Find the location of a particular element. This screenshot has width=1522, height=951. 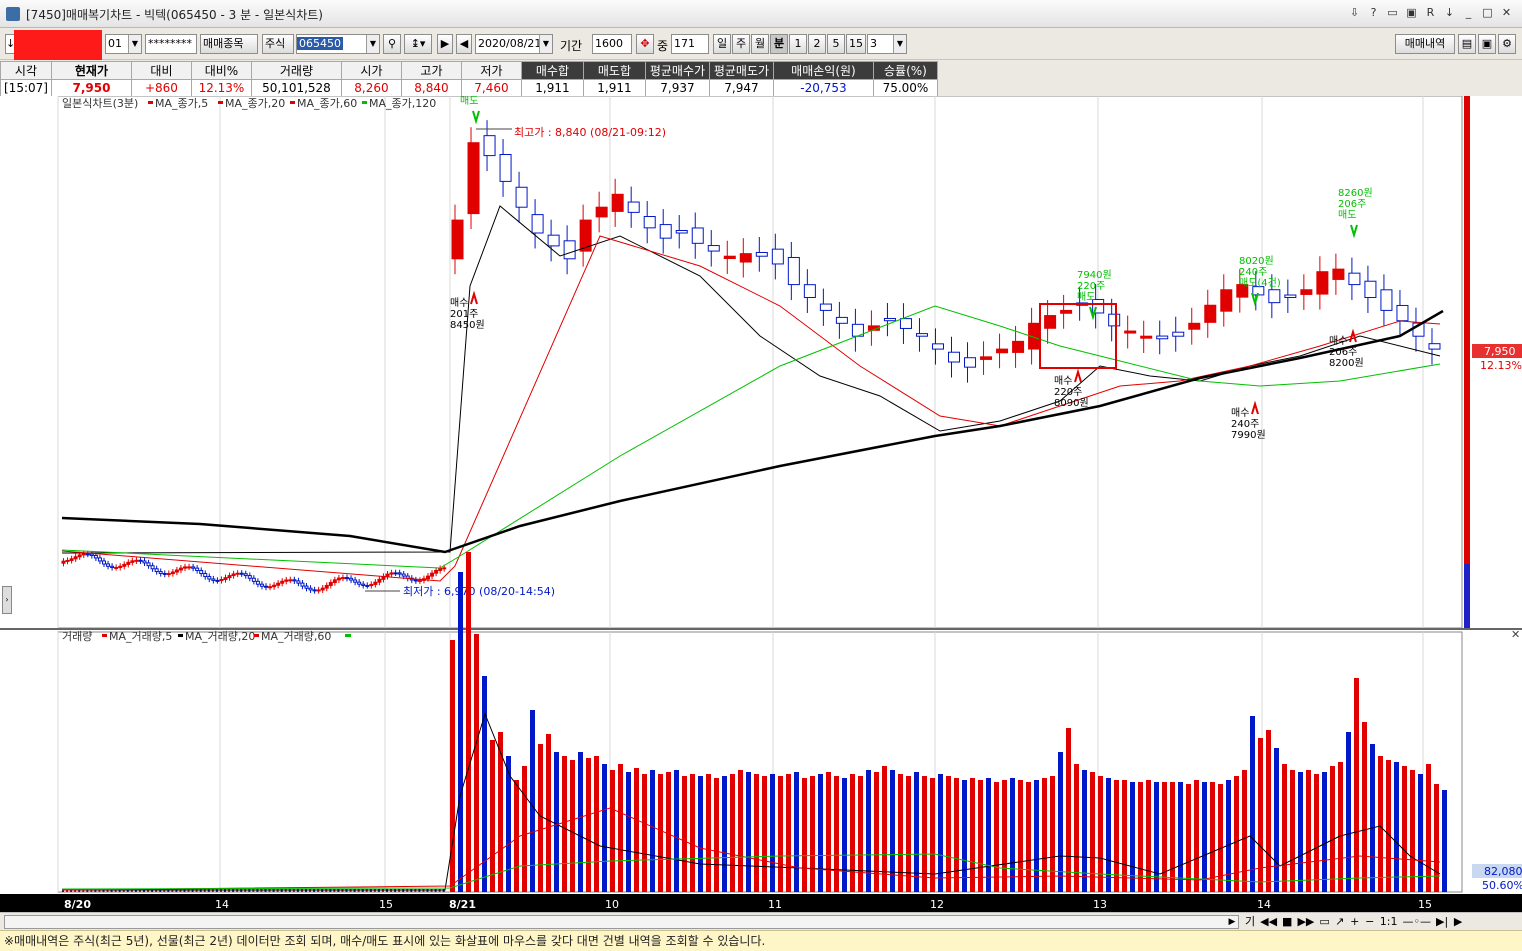

gear-icon: 기 is located at coordinates (1250, 922).